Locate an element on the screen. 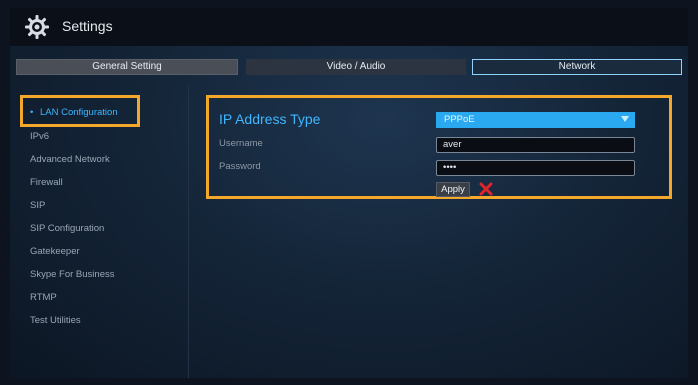 The height and width of the screenshot is (385, 698). sidebar-item-test-utilities: Test Utilities is located at coordinates (55, 320).